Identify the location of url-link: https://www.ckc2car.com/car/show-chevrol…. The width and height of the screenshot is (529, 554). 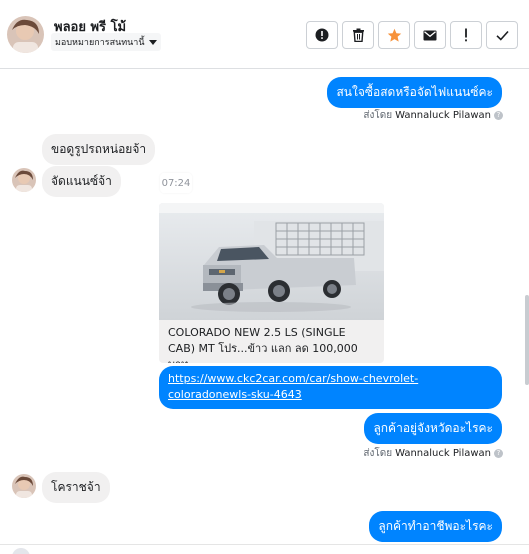
(293, 386).